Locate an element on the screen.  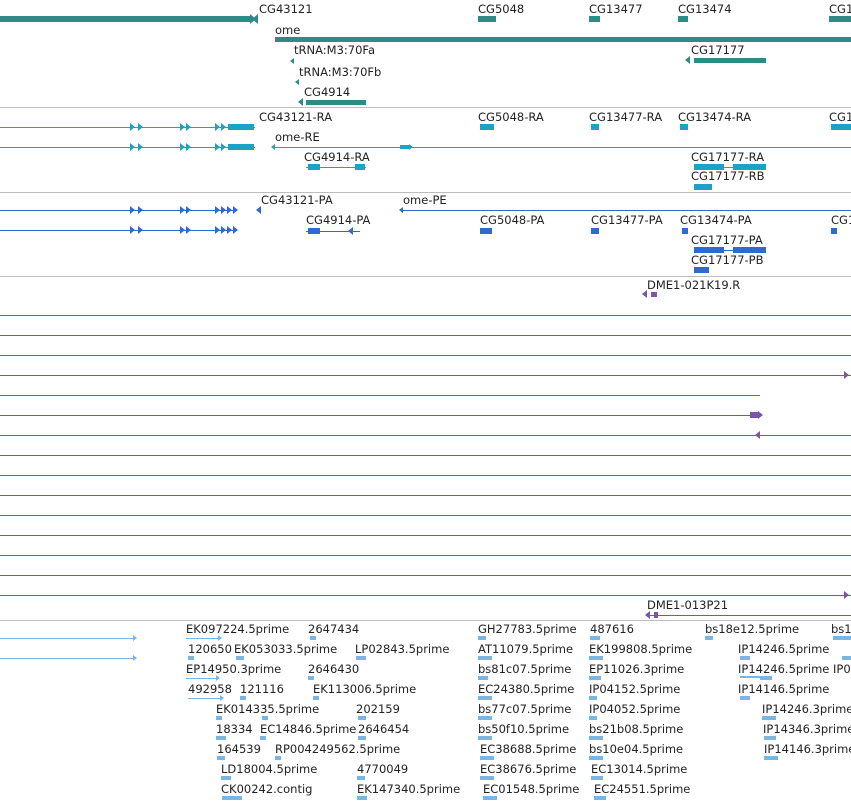
feature-label: CG13477-PA is located at coordinates (627, 220).